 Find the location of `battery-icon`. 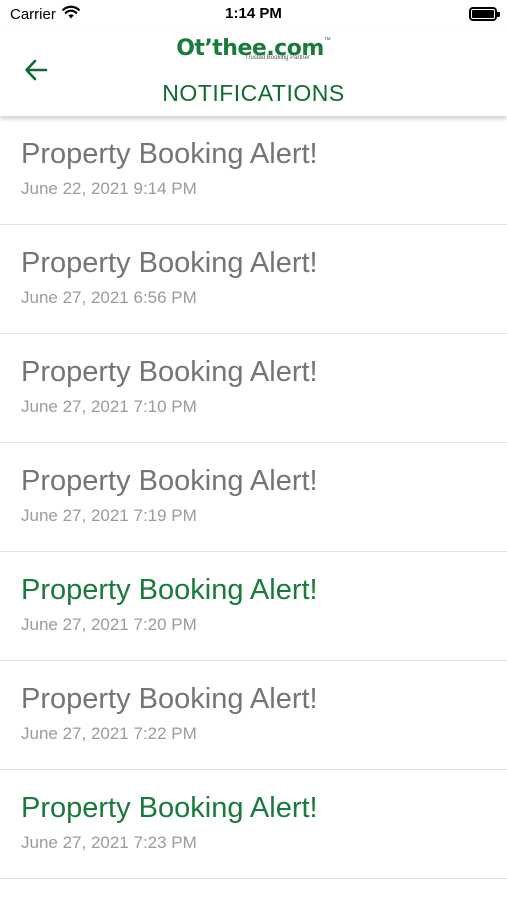

battery-icon is located at coordinates (484, 14).